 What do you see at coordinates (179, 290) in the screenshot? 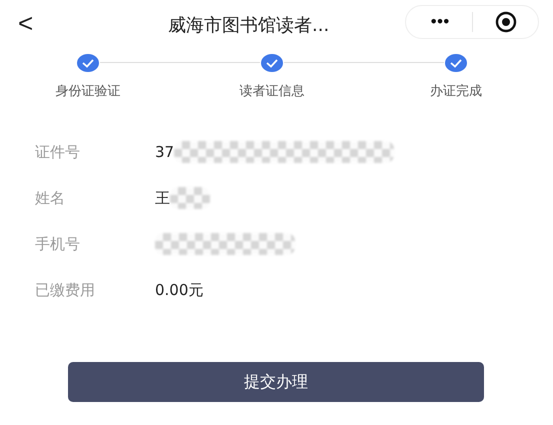
I see `field-value: 0.00元` at bounding box center [179, 290].